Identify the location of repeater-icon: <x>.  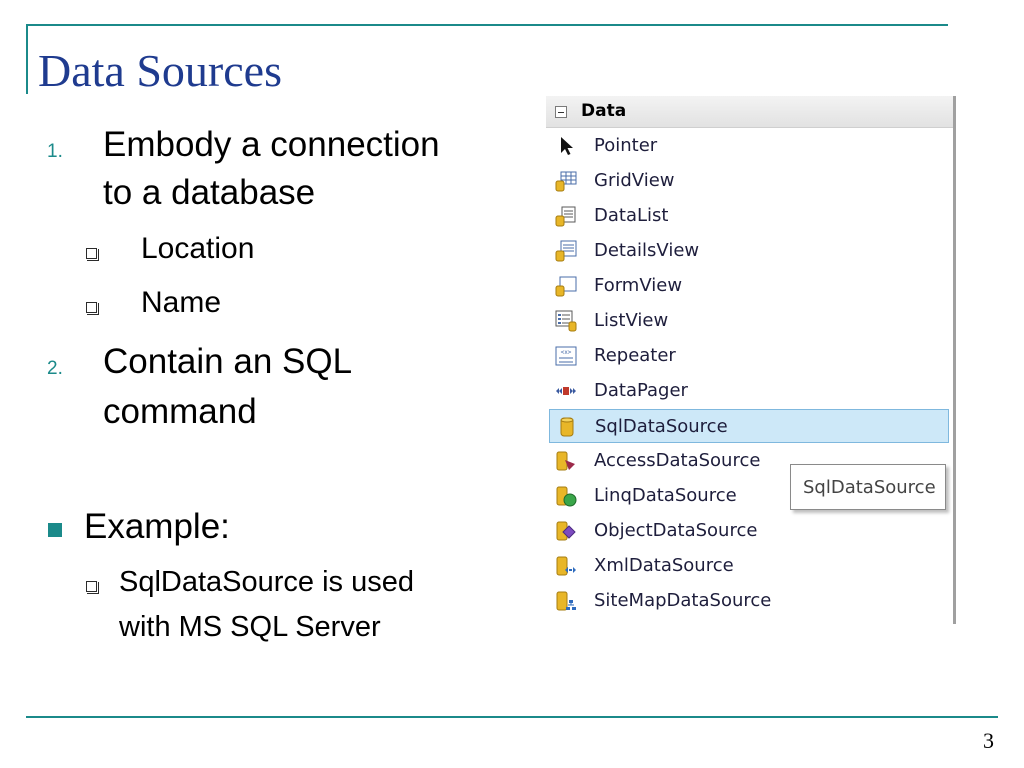
(566, 356).